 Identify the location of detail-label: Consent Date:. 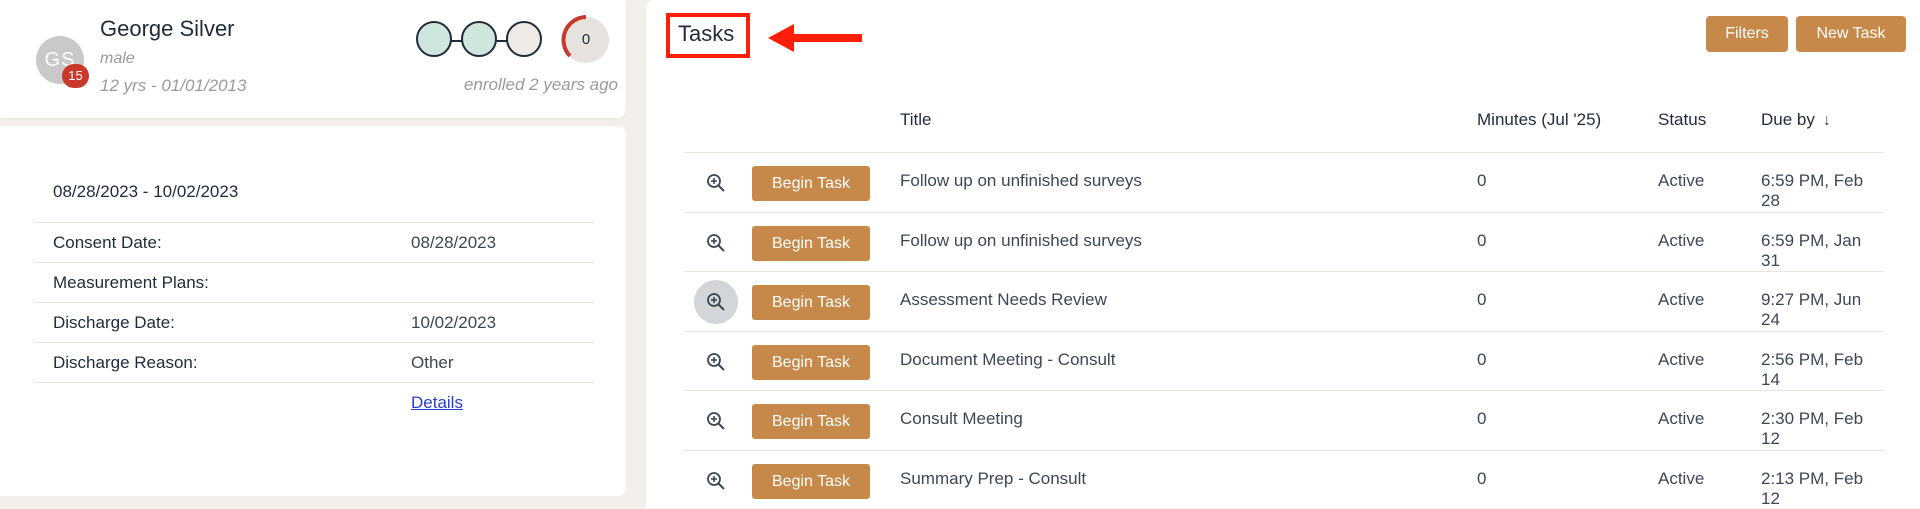
(107, 243).